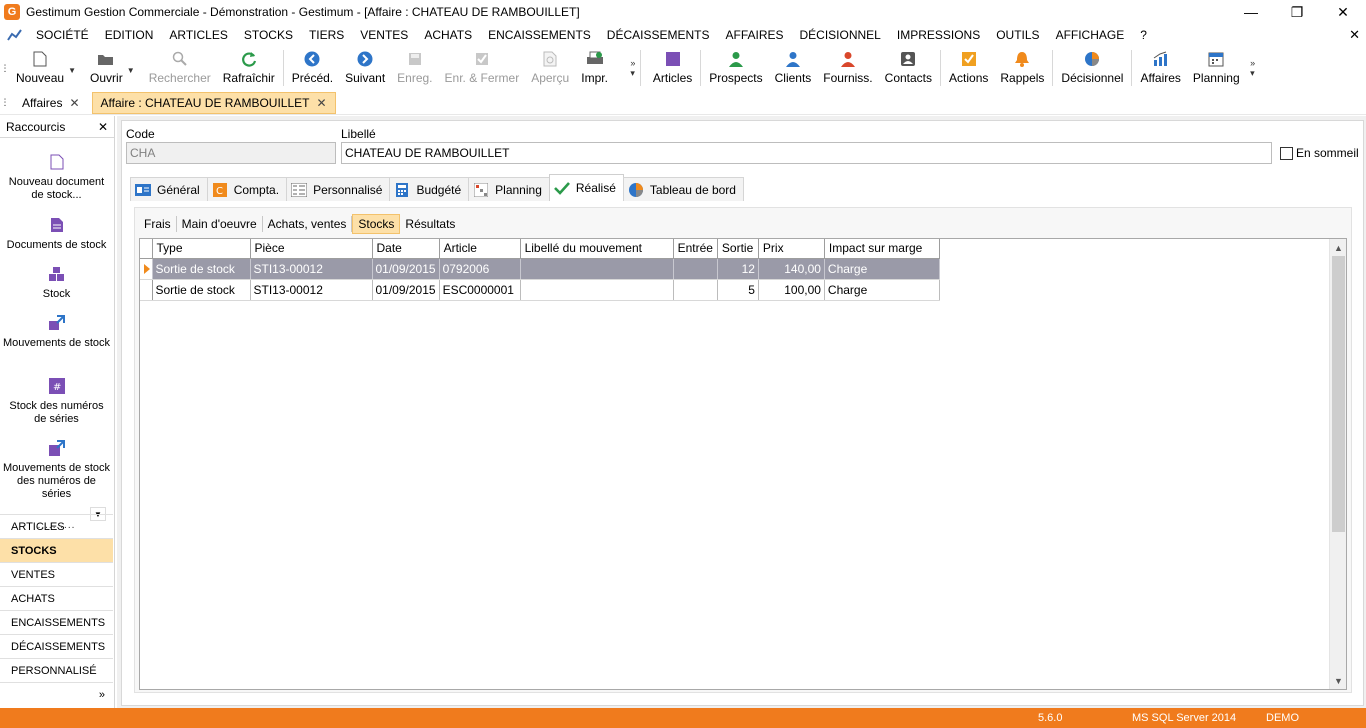 Image resolution: width=1366 pixels, height=728 pixels. I want to click on libelle-field: CHATEAU DE RAMBOUILLET, so click(806, 153).